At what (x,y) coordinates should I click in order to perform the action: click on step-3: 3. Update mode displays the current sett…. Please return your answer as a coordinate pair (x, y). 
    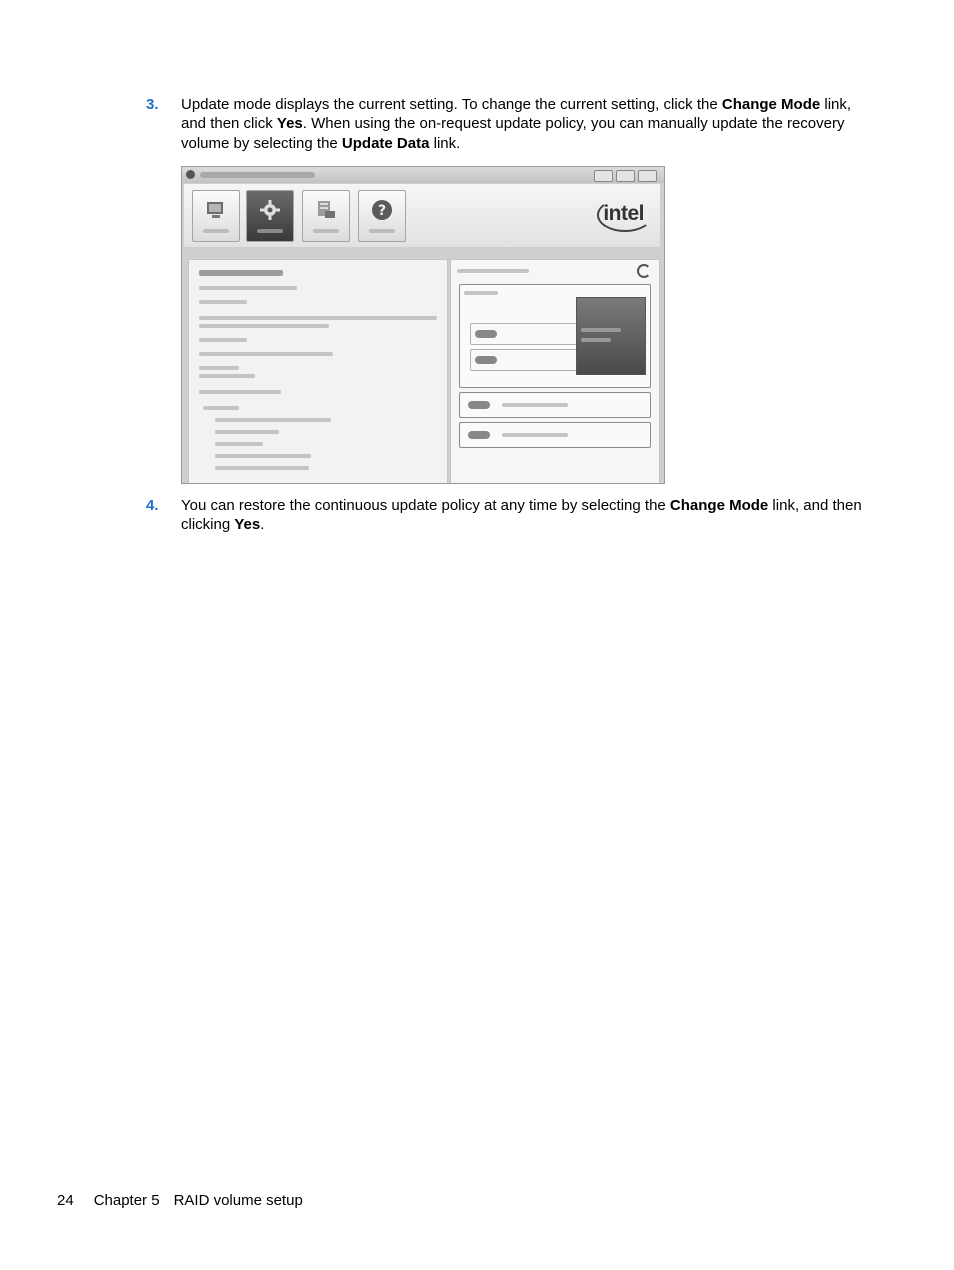
    Looking at the image, I should click on (511, 124).